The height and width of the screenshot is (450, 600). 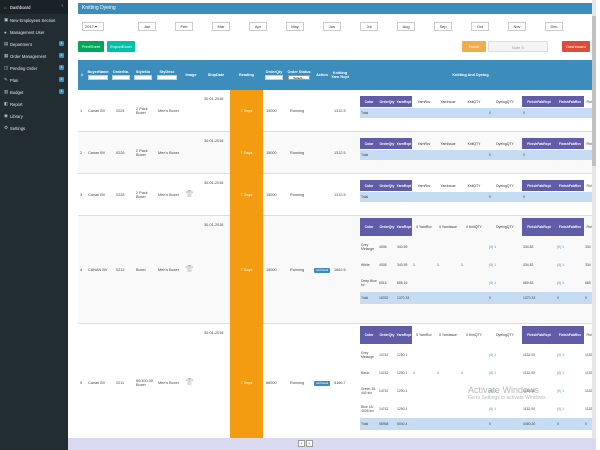 What do you see at coordinates (480, 26) in the screenshot?
I see `month-oct: Oct` at bounding box center [480, 26].